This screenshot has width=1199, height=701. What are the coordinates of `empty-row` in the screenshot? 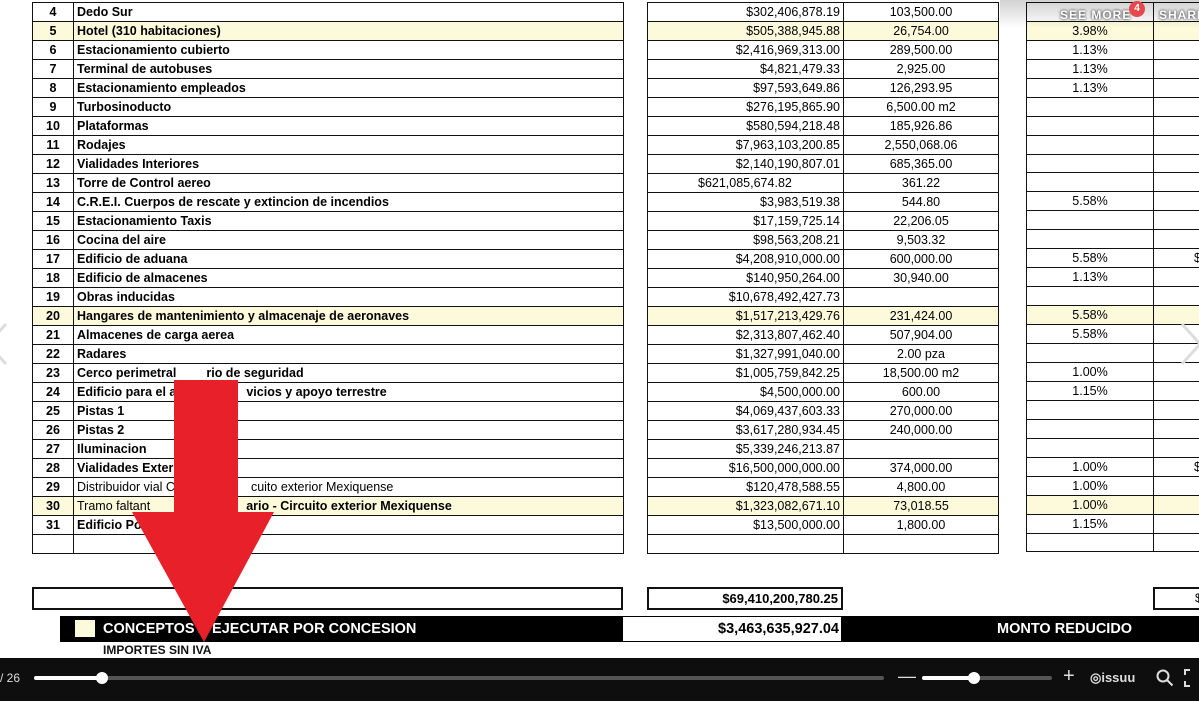 It's located at (823, 544).